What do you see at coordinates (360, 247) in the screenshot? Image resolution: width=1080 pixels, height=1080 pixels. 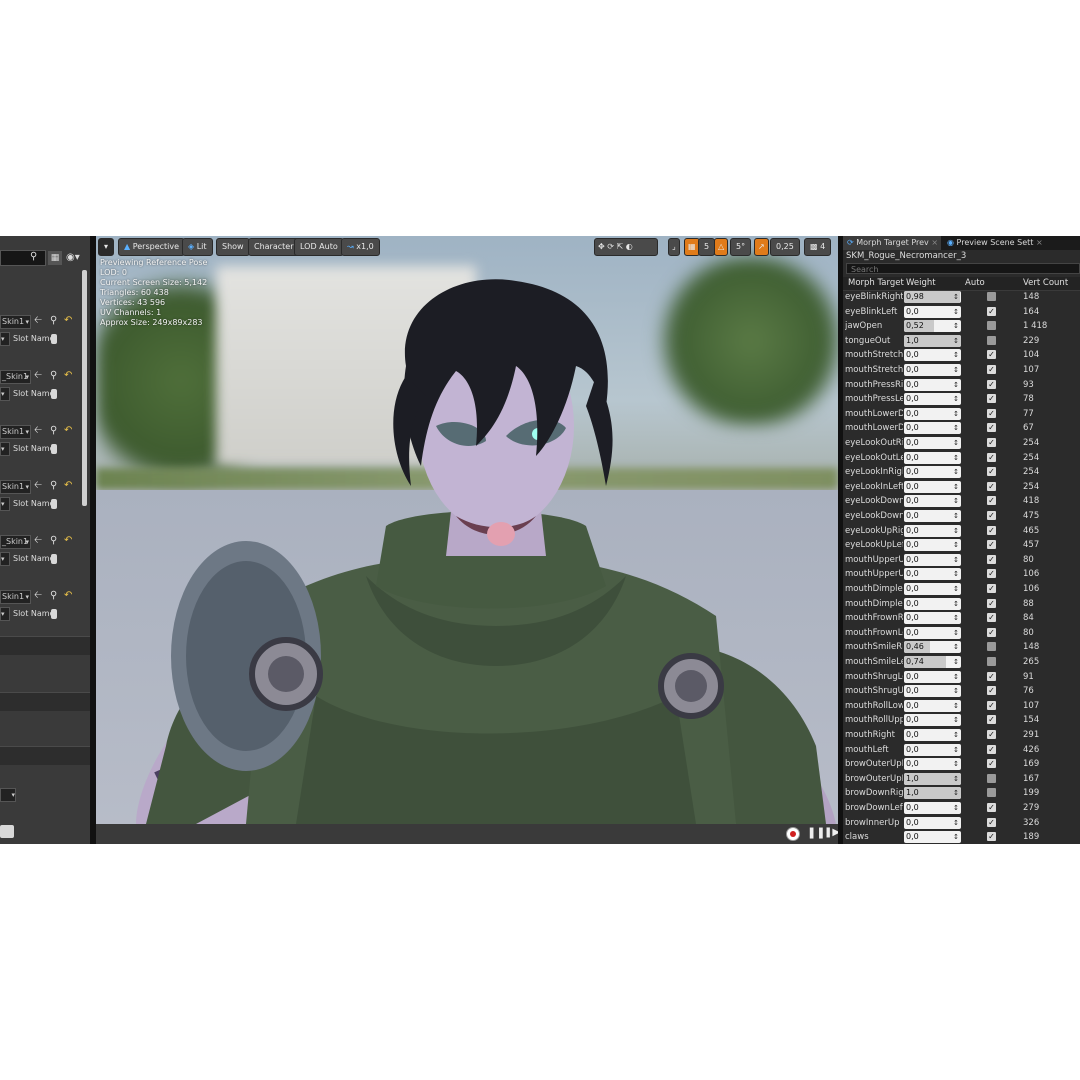 I see `playback-speed-button: ↝ x1,0` at bounding box center [360, 247].